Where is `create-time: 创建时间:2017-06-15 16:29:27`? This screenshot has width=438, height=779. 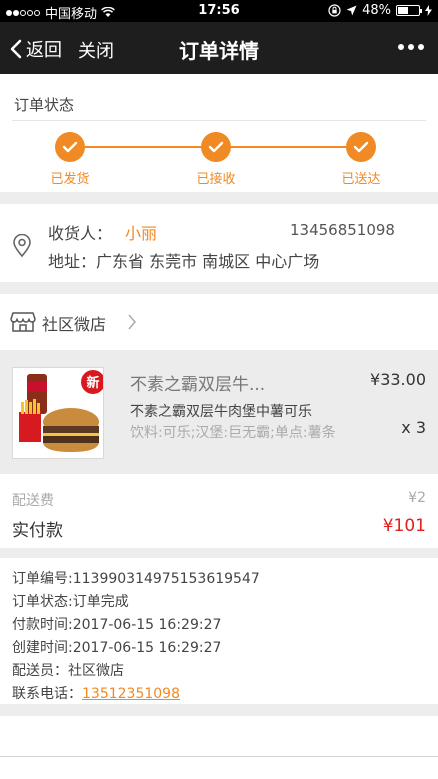
create-time: 创建时间:2017-06-15 16:29:27 is located at coordinates (117, 648).